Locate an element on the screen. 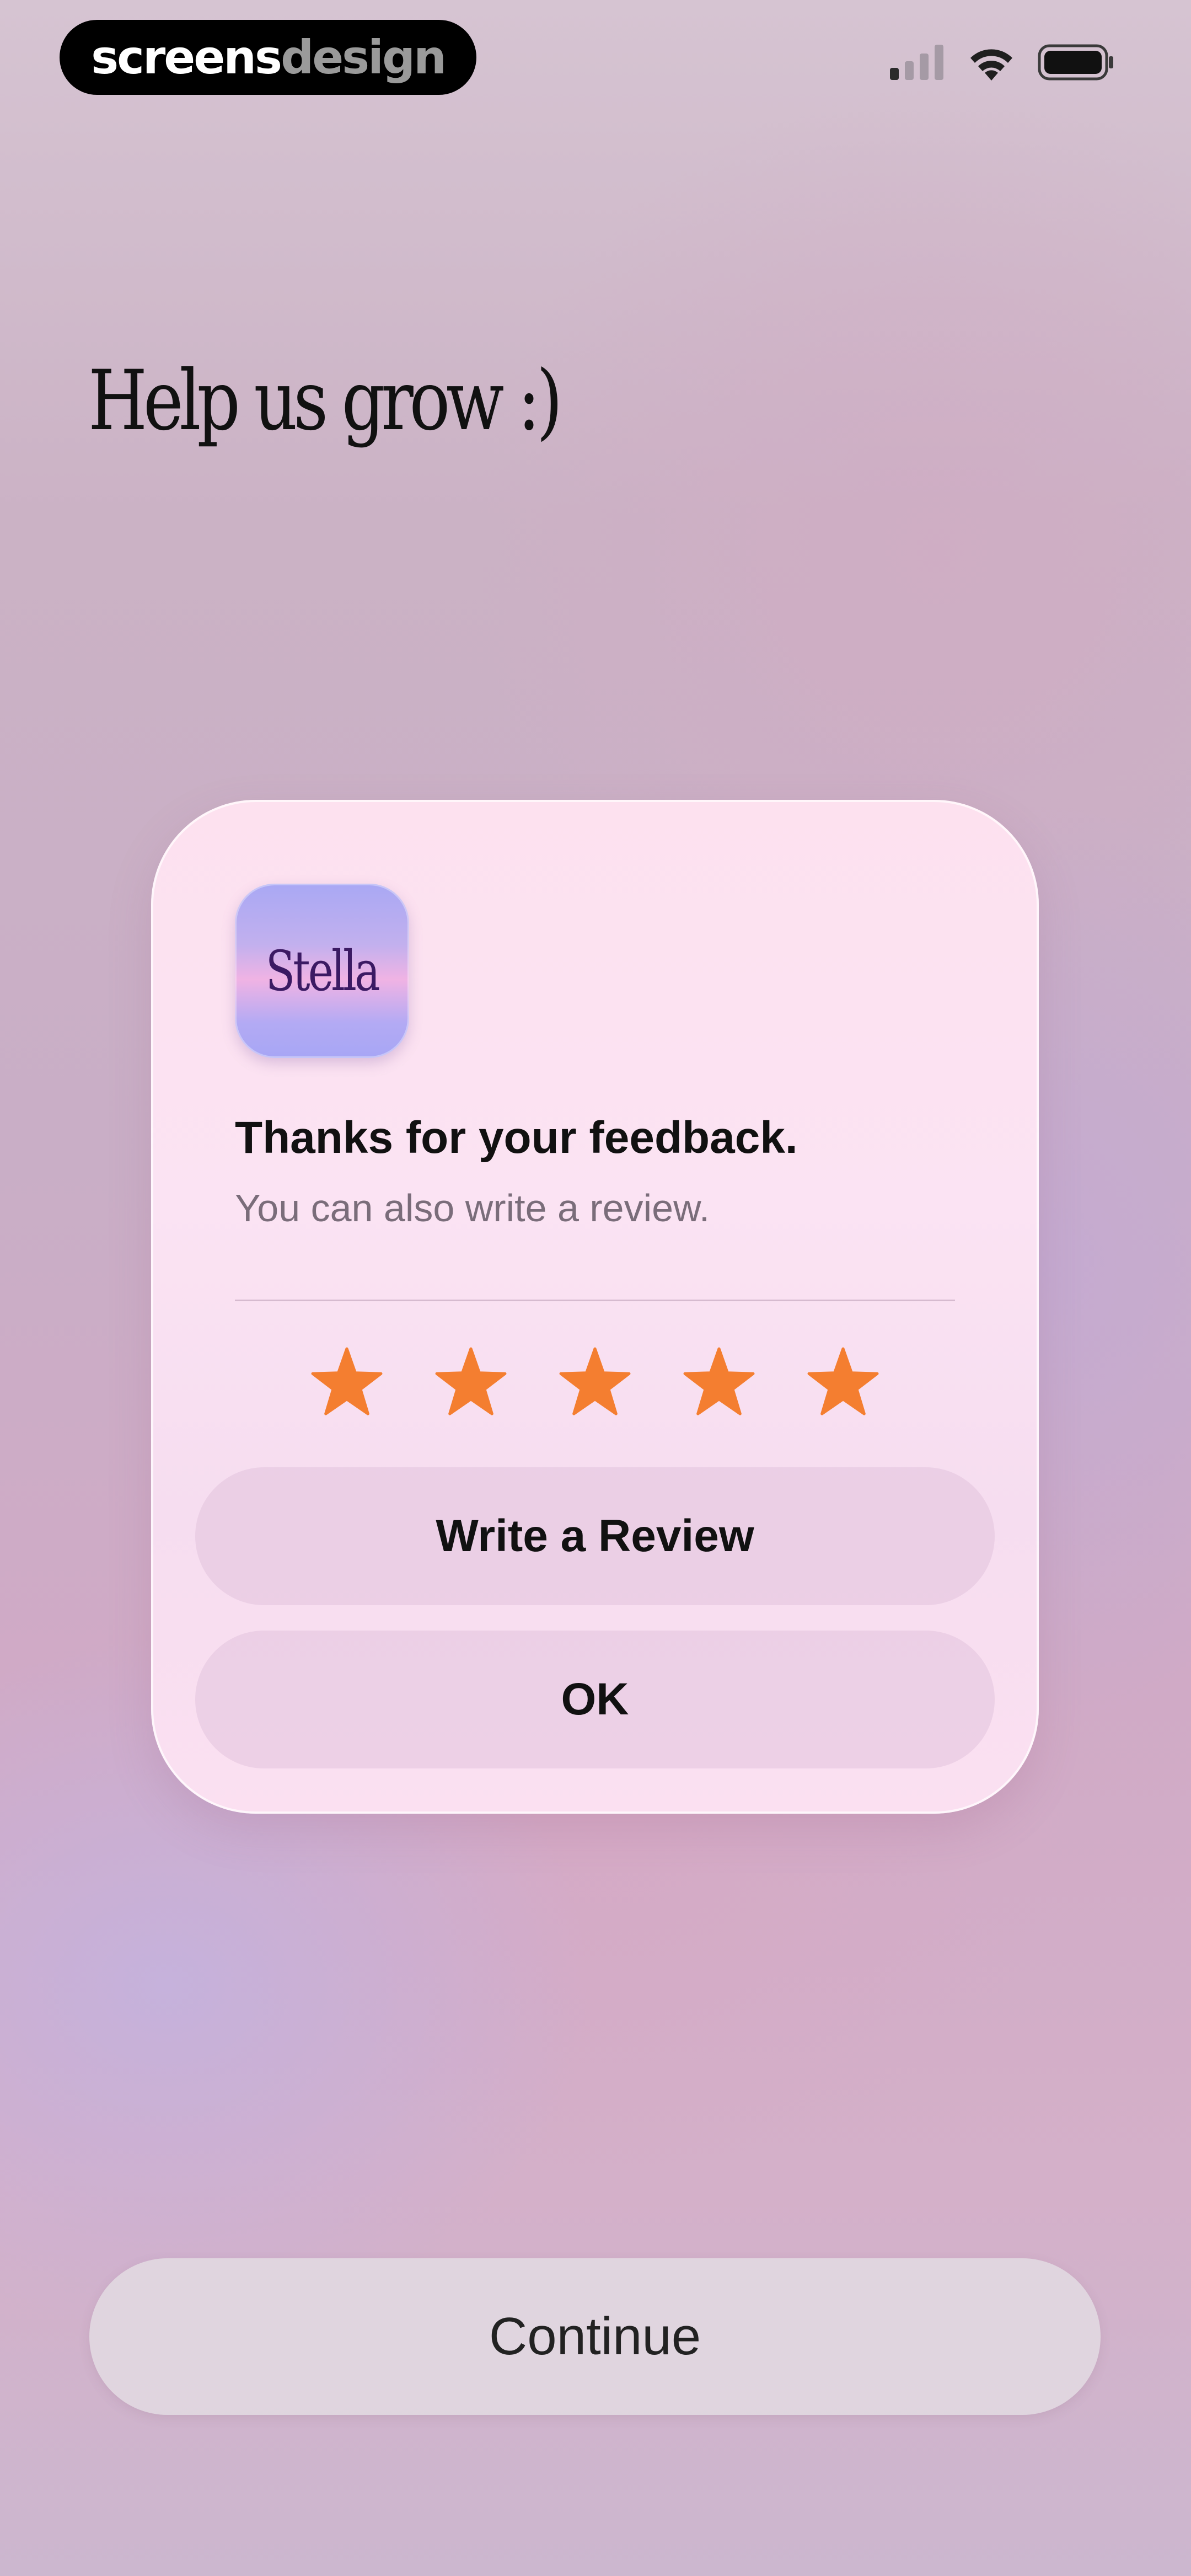 The width and height of the screenshot is (1191, 2576). dialog-title: Thanks for your feedback. is located at coordinates (516, 1138).